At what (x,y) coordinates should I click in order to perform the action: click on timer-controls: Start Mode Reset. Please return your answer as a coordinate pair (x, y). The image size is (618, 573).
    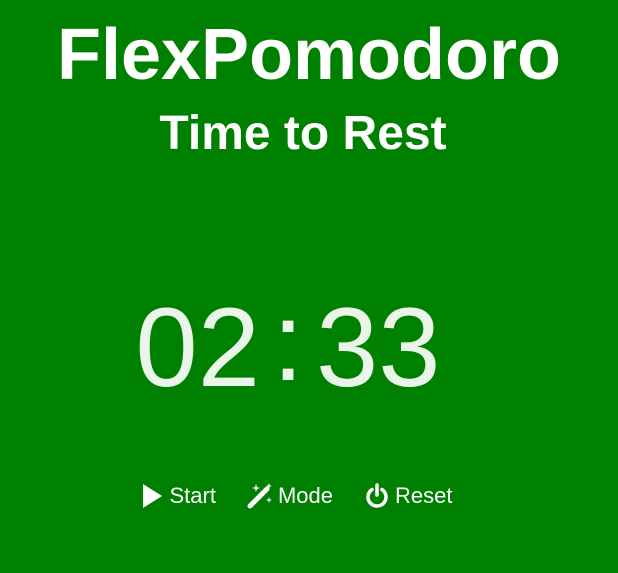
    Looking at the image, I should click on (295, 496).